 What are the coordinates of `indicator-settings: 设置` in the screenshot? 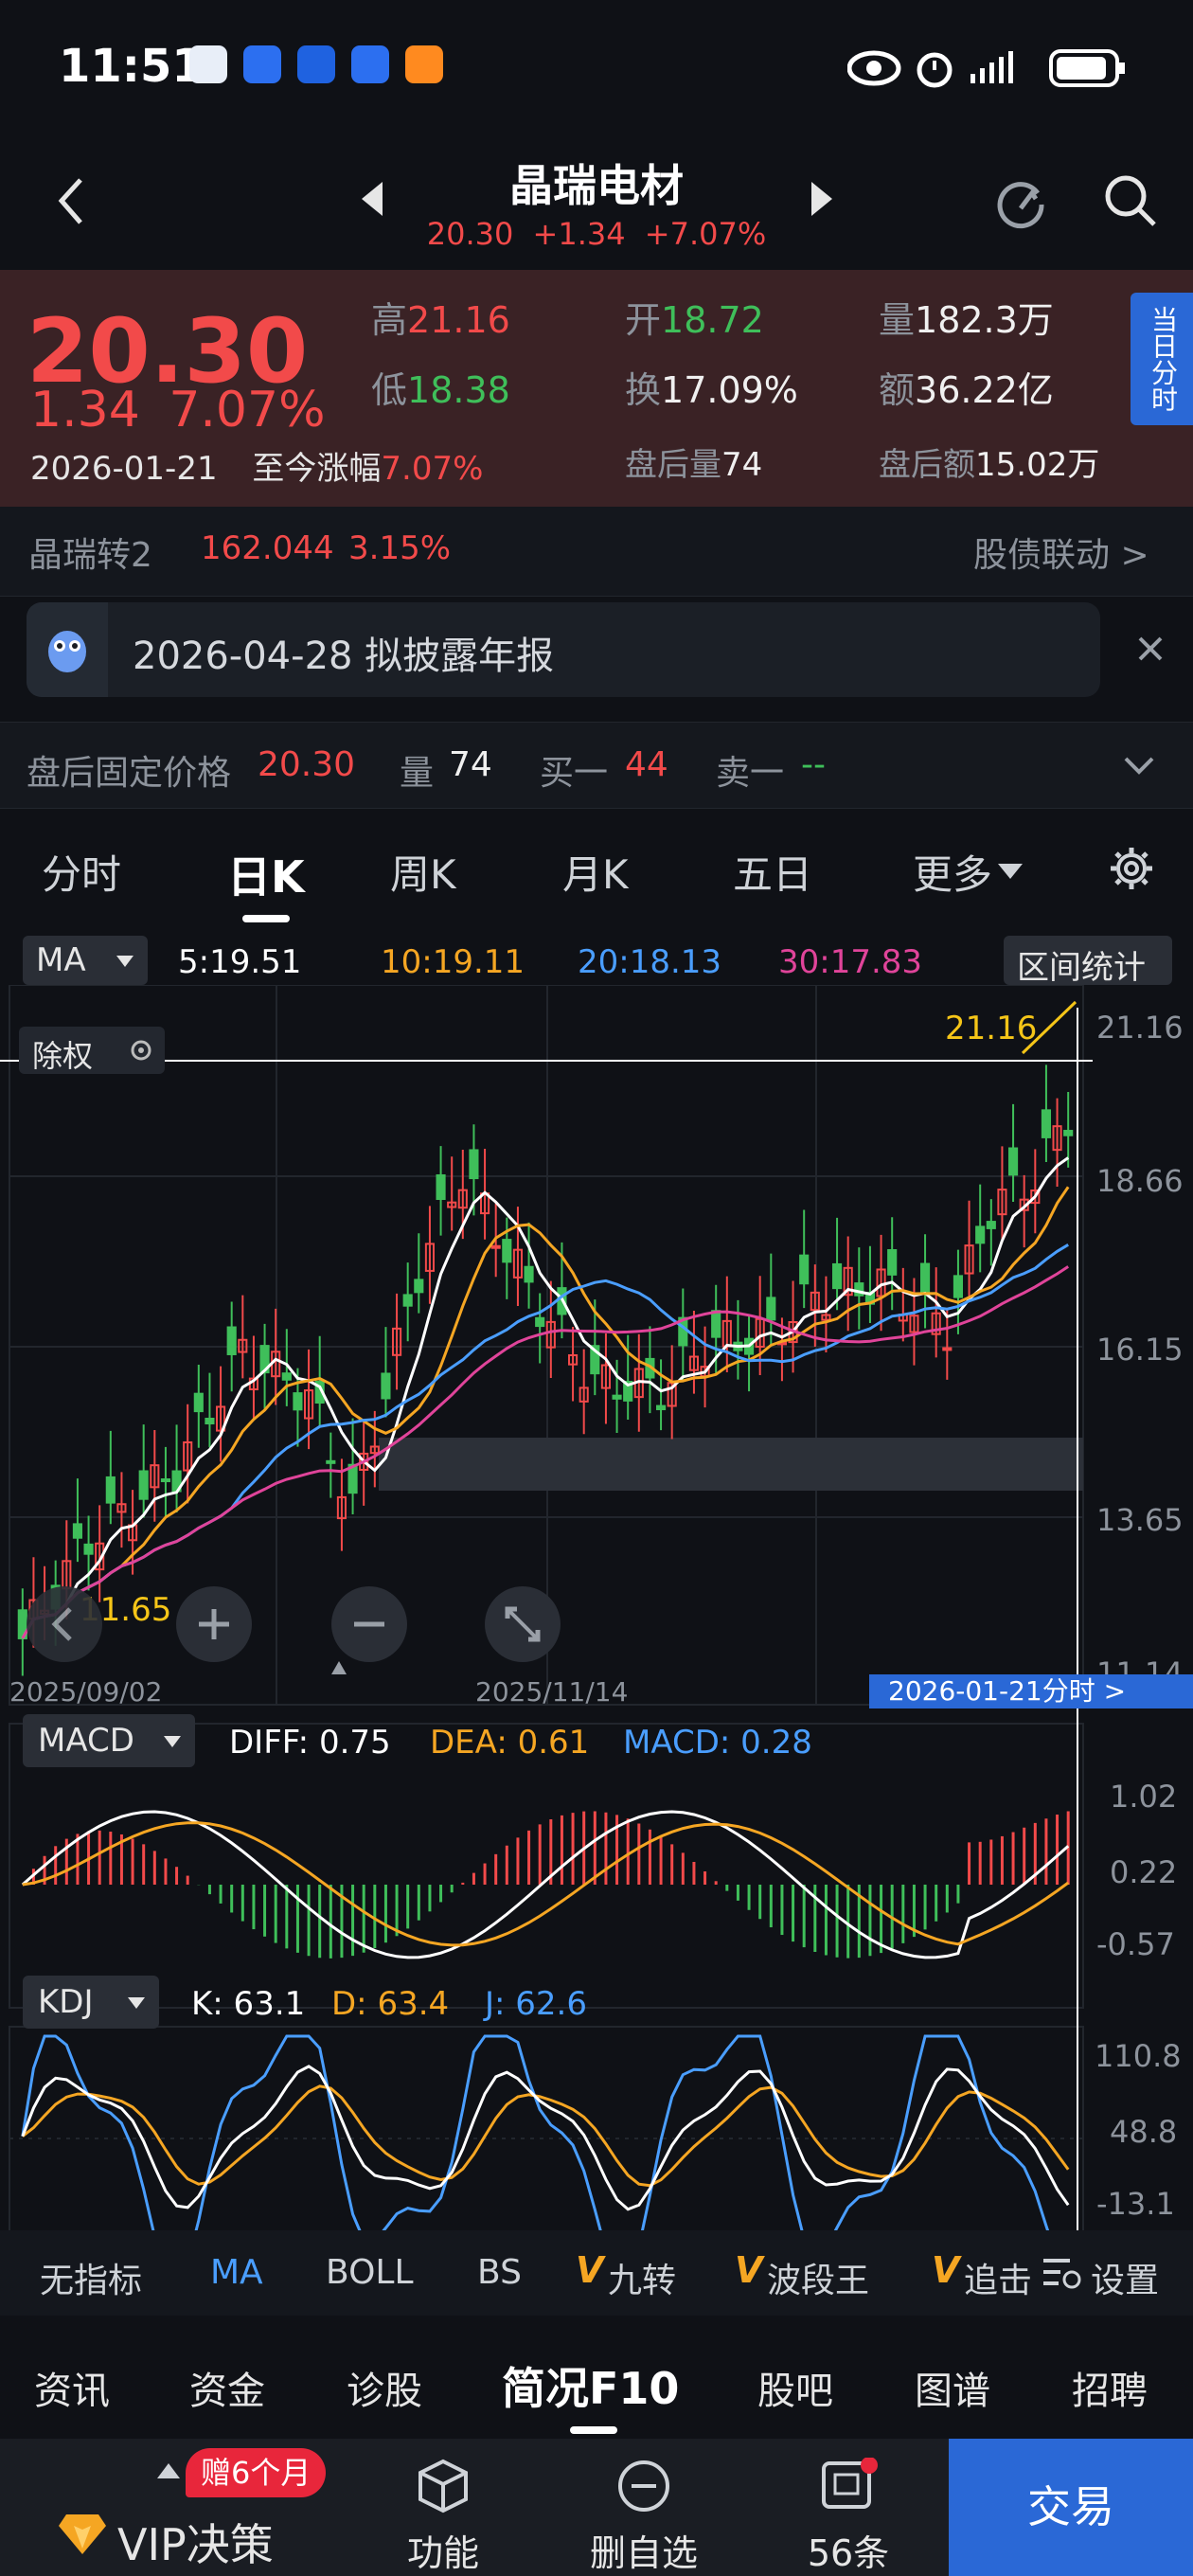 It's located at (1114, 2273).